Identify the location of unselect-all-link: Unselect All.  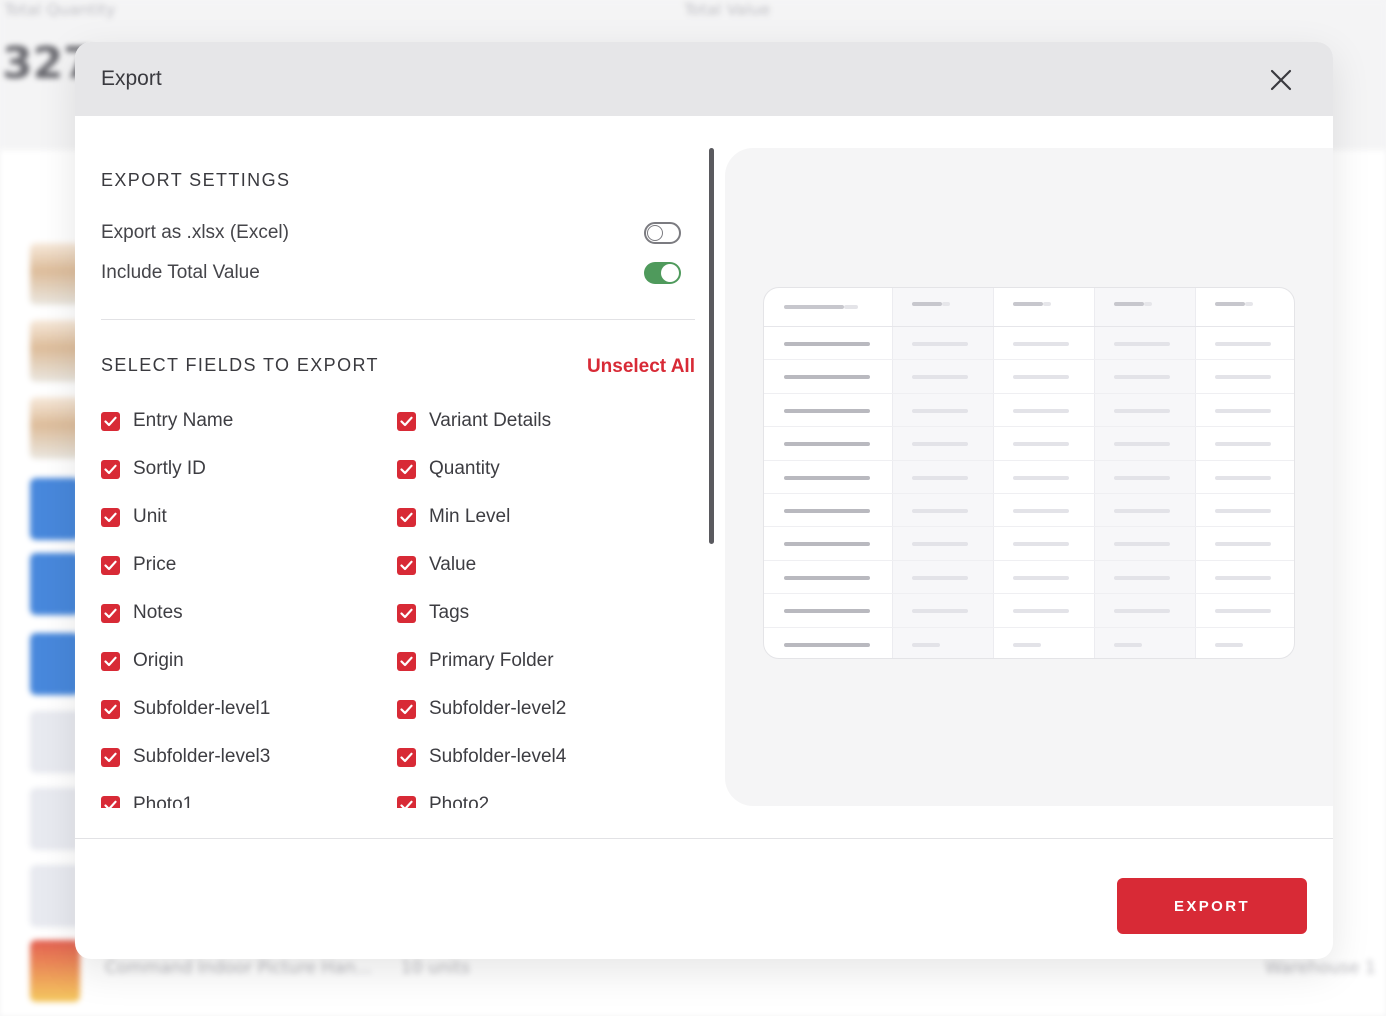
(641, 367).